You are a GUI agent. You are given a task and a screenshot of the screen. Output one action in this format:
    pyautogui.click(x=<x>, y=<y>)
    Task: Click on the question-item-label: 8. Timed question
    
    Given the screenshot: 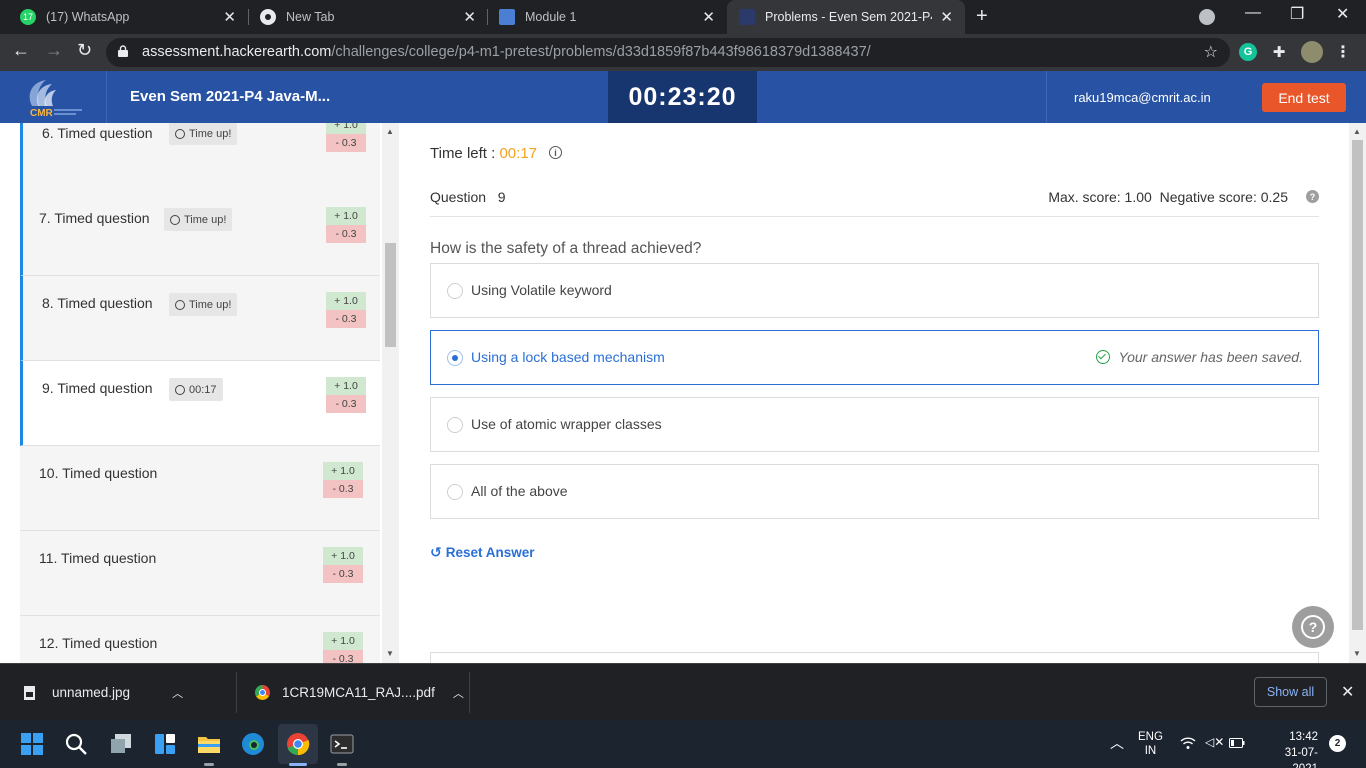 What is the action you would take?
    pyautogui.click(x=97, y=303)
    